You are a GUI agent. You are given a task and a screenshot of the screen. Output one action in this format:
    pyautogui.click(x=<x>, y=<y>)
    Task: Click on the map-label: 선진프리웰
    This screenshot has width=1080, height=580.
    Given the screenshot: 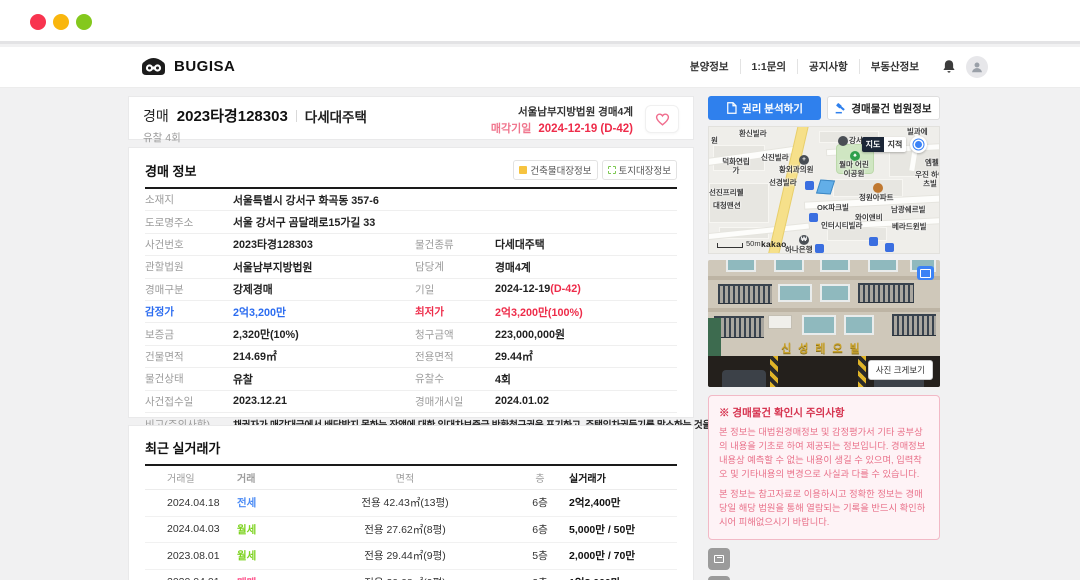 What is the action you would take?
    pyautogui.click(x=726, y=192)
    